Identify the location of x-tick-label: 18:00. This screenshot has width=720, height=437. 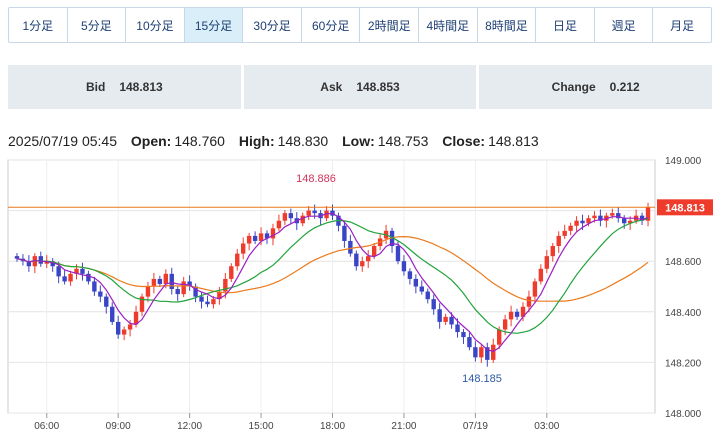
(332, 426).